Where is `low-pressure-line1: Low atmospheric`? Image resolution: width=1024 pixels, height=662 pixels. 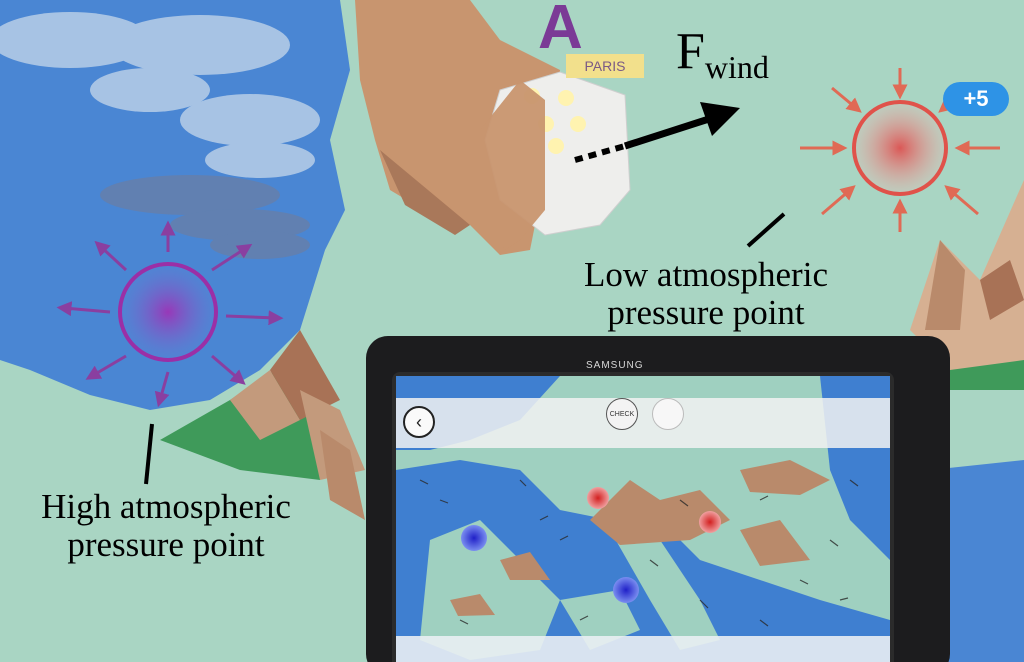 low-pressure-line1: Low atmospheric is located at coordinates (706, 274).